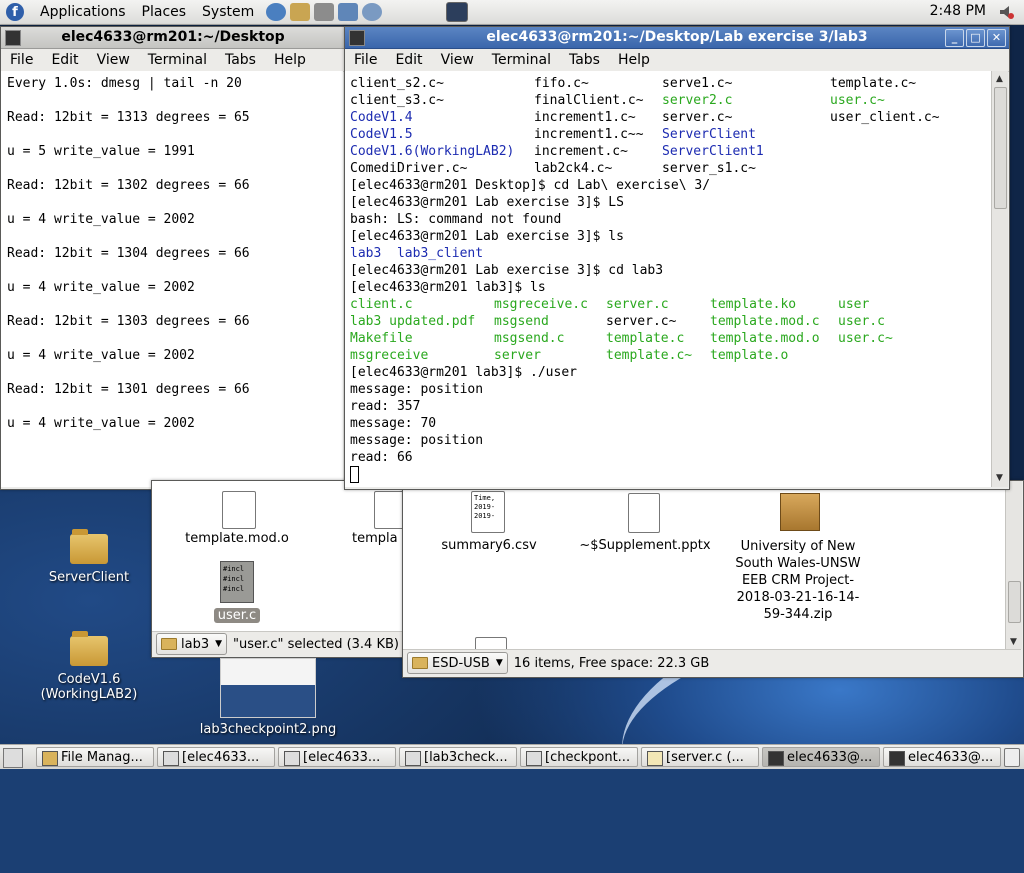  Describe the element at coordinates (440, 253) in the screenshot. I see `directory-entry: lab3_client` at that location.